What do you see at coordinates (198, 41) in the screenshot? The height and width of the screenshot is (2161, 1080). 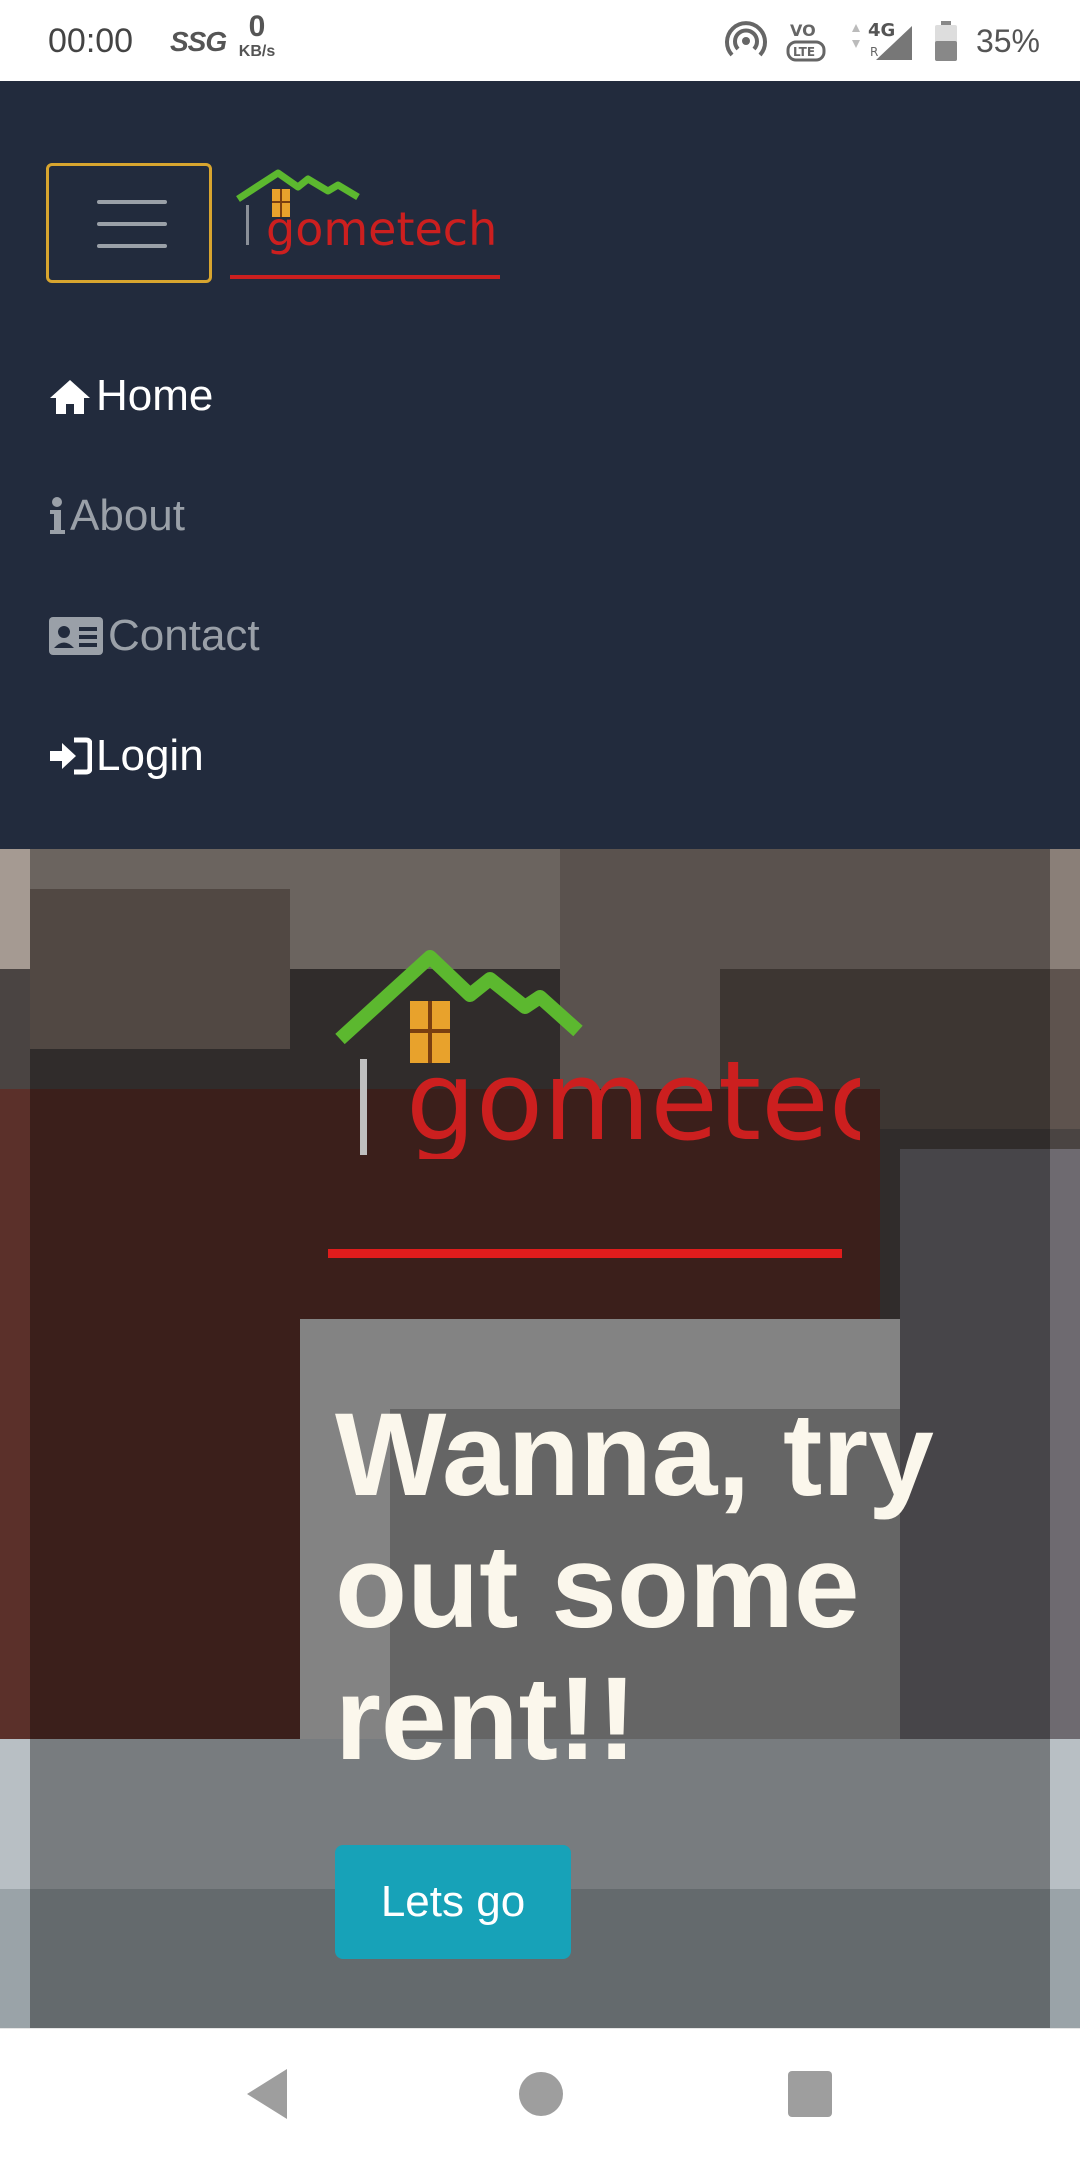 I see `status-carrier: SSG` at bounding box center [198, 41].